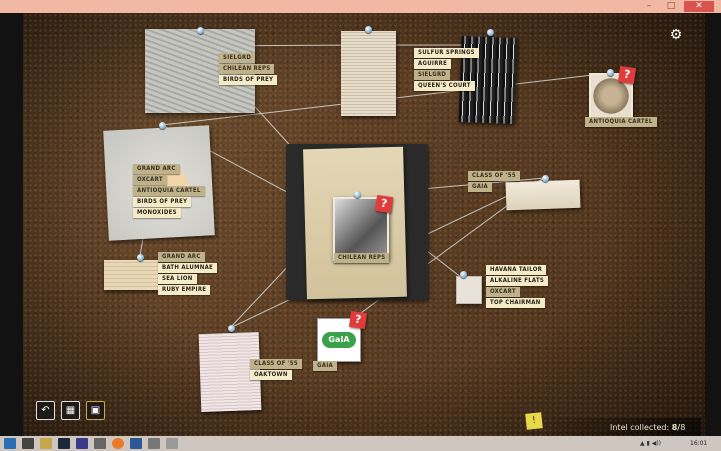 The width and height of the screenshot is (721, 451). I want to click on evidence-tag: Ruby Empire, so click(184, 290).